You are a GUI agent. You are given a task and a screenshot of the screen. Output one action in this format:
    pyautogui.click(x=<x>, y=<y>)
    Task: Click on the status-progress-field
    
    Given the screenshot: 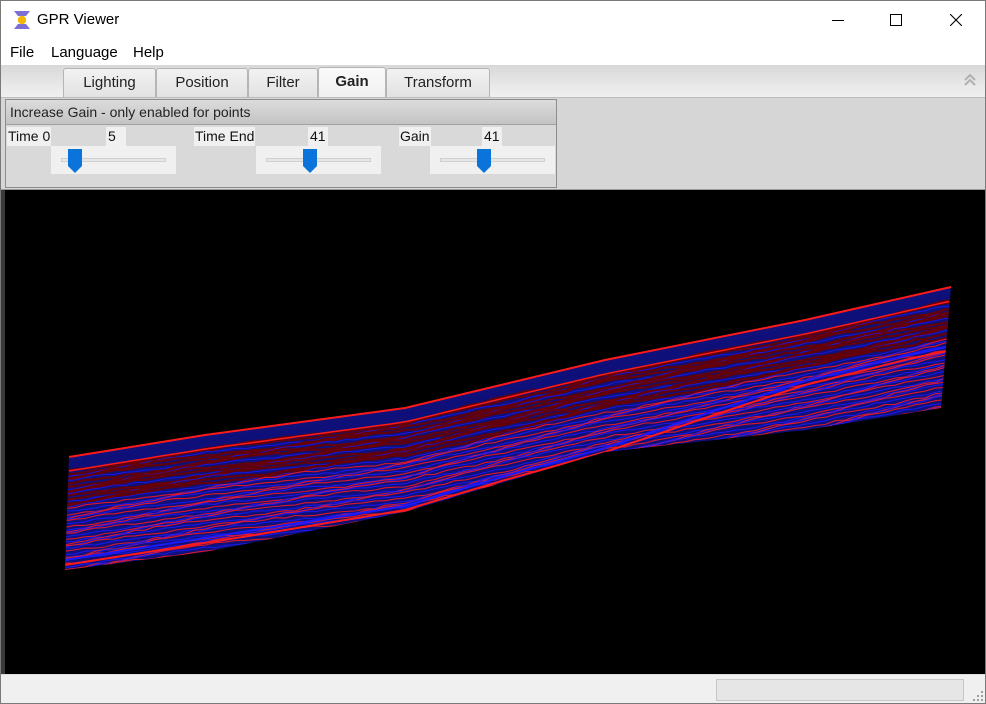 What is the action you would take?
    pyautogui.click(x=840, y=690)
    